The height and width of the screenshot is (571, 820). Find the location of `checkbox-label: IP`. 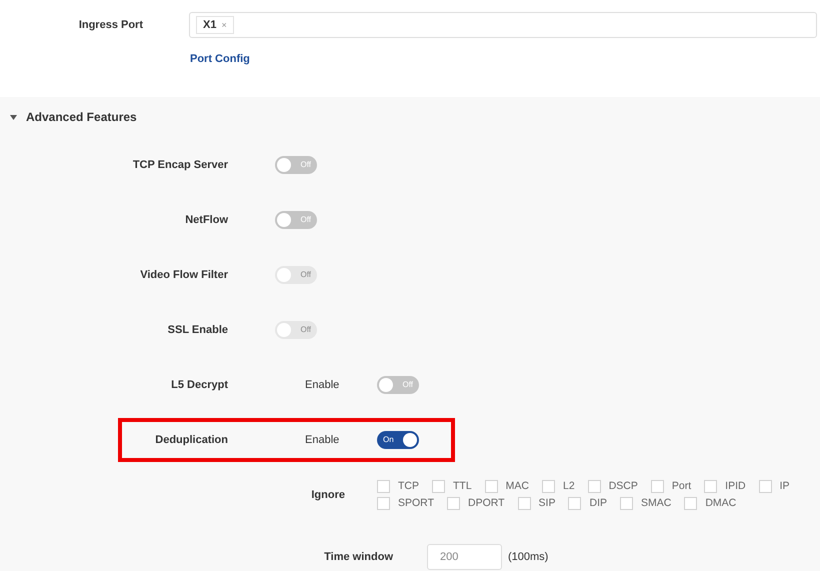

checkbox-label: IP is located at coordinates (785, 486).